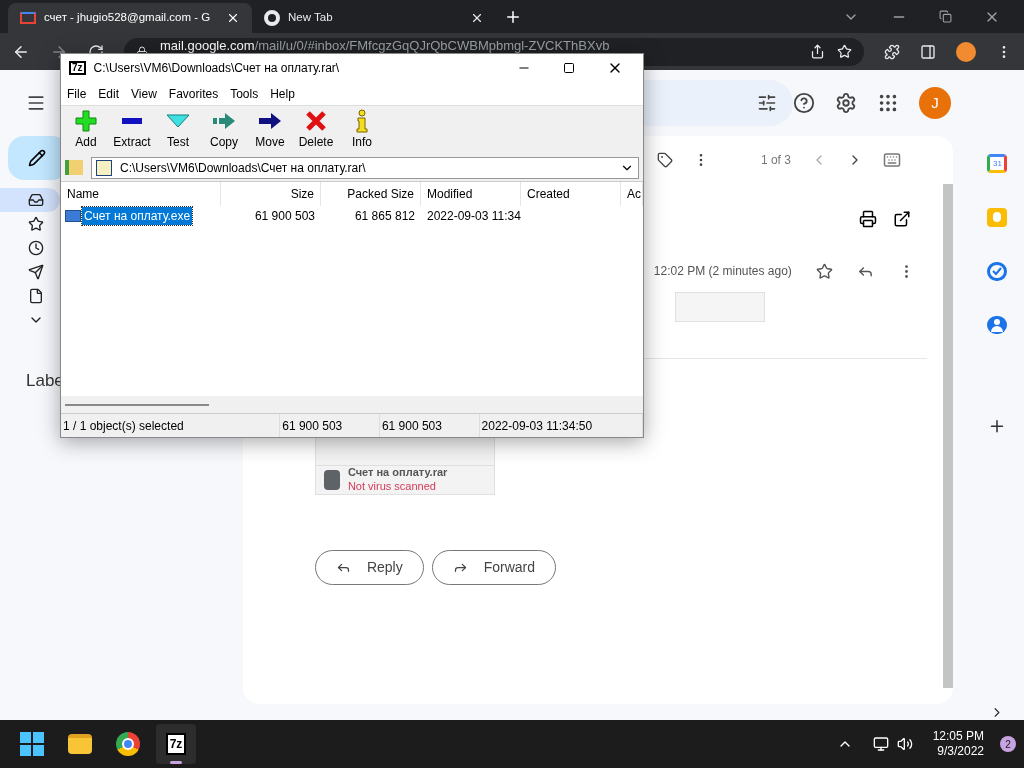 The width and height of the screenshot is (1024, 768). I want to click on archiver-icon: 7z, so click(176, 744).